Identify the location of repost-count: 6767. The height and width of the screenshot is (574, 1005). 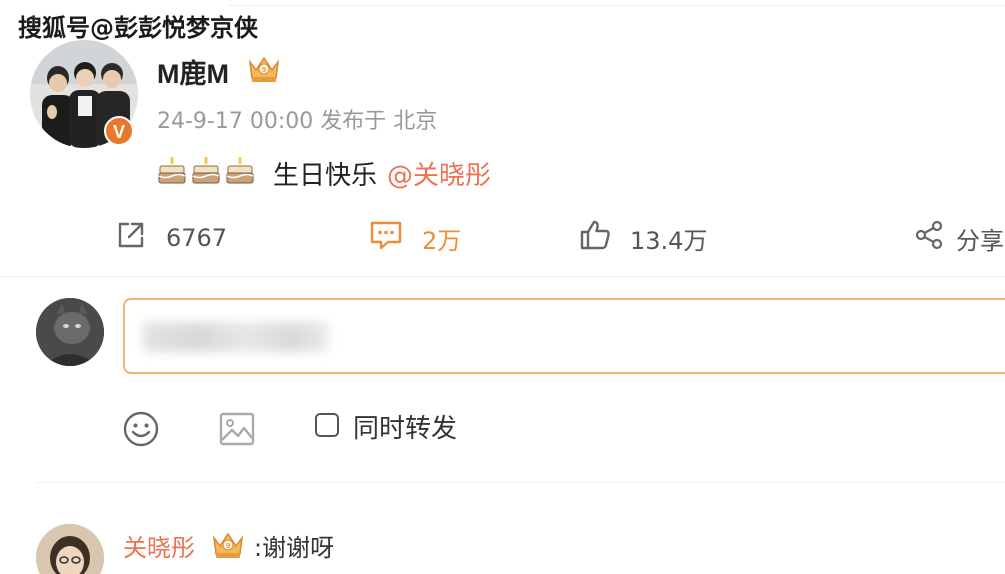
(197, 238).